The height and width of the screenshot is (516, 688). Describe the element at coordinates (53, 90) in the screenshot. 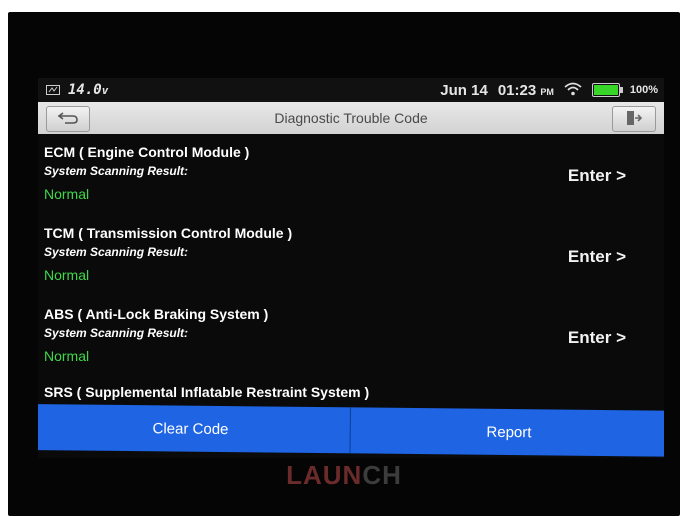

I see `voltage-icon` at that location.